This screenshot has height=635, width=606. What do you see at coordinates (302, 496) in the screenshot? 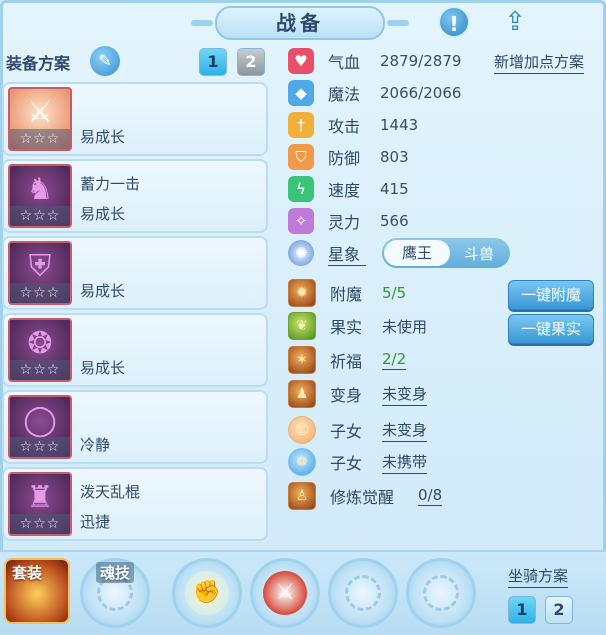
I see `cultivate-icon: ♙` at bounding box center [302, 496].